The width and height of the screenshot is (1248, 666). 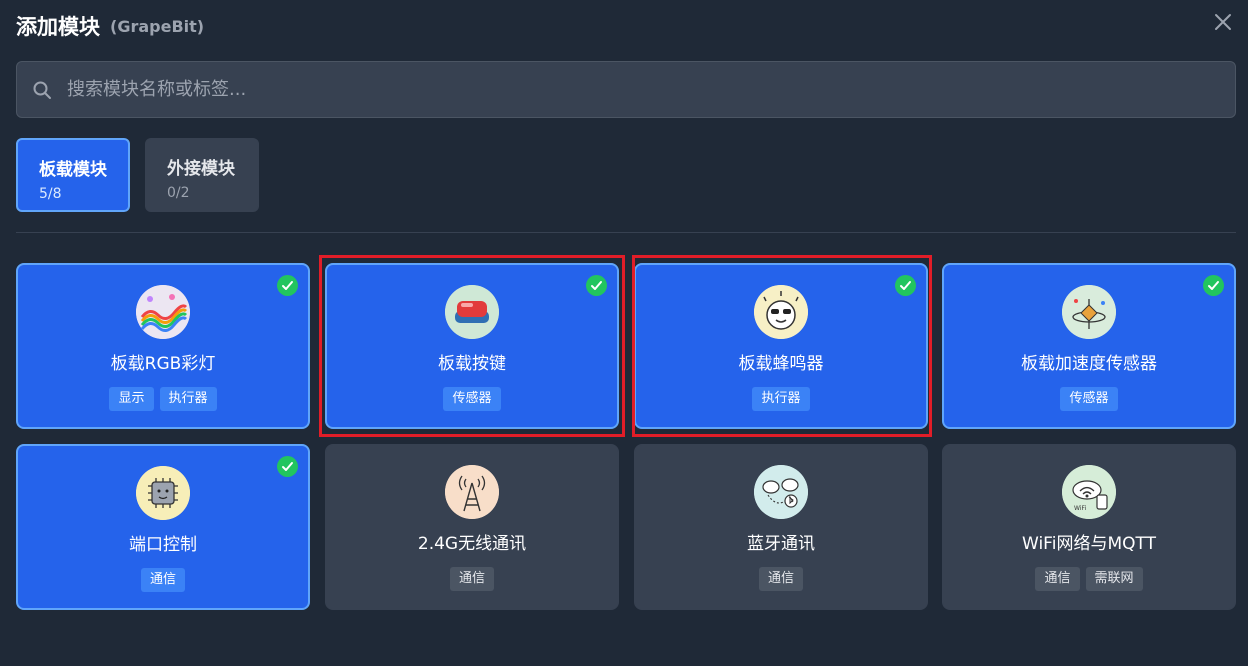 I want to click on module-card-bluetooth: 蓝牙通讯 通信, so click(x=781, y=527).